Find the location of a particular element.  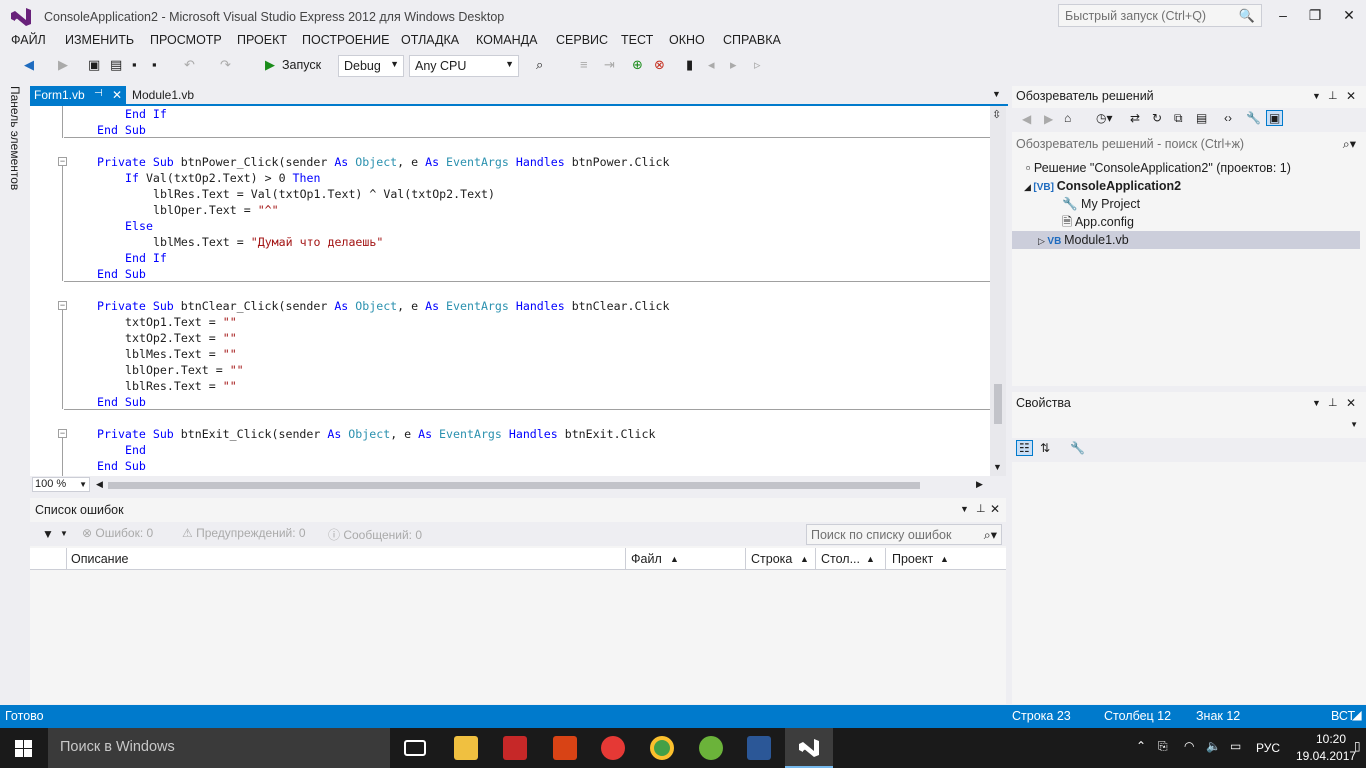

menu-debug: ОТЛАДКА is located at coordinates (430, 40).